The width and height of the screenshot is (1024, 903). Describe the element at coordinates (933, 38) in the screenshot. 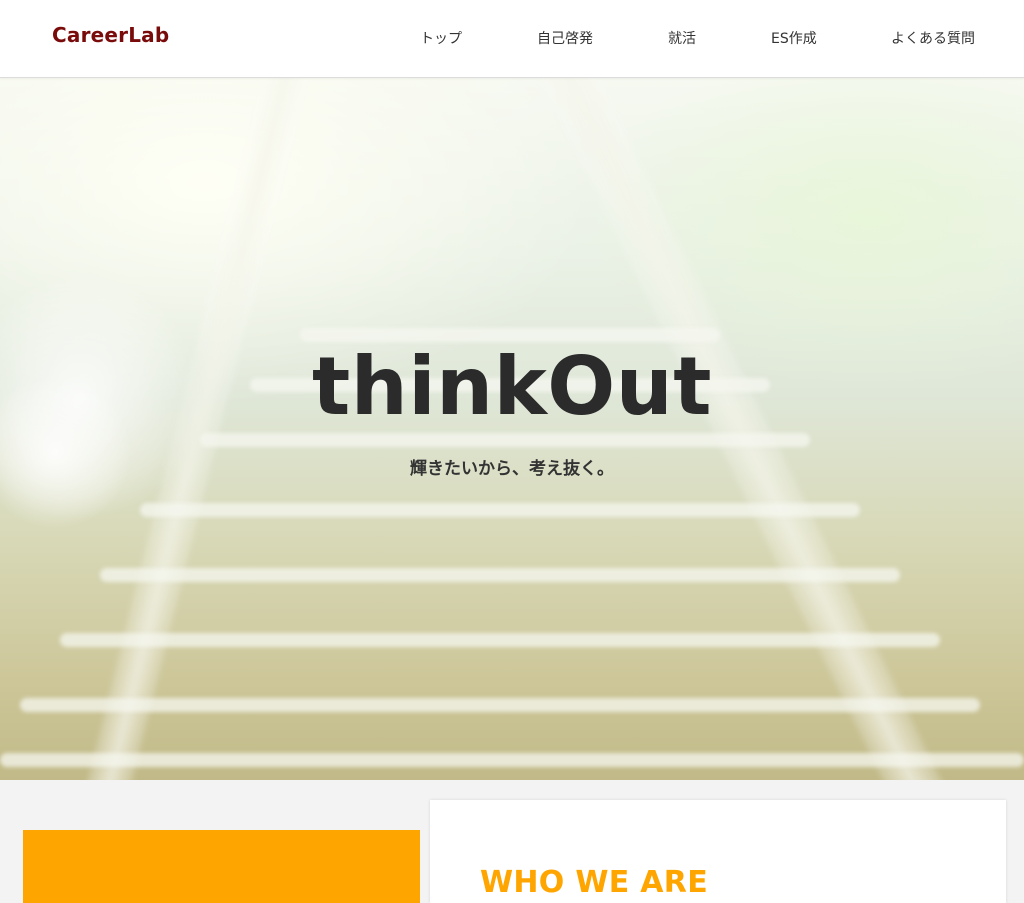

I see `nav-item-faq: よくある質問` at that location.